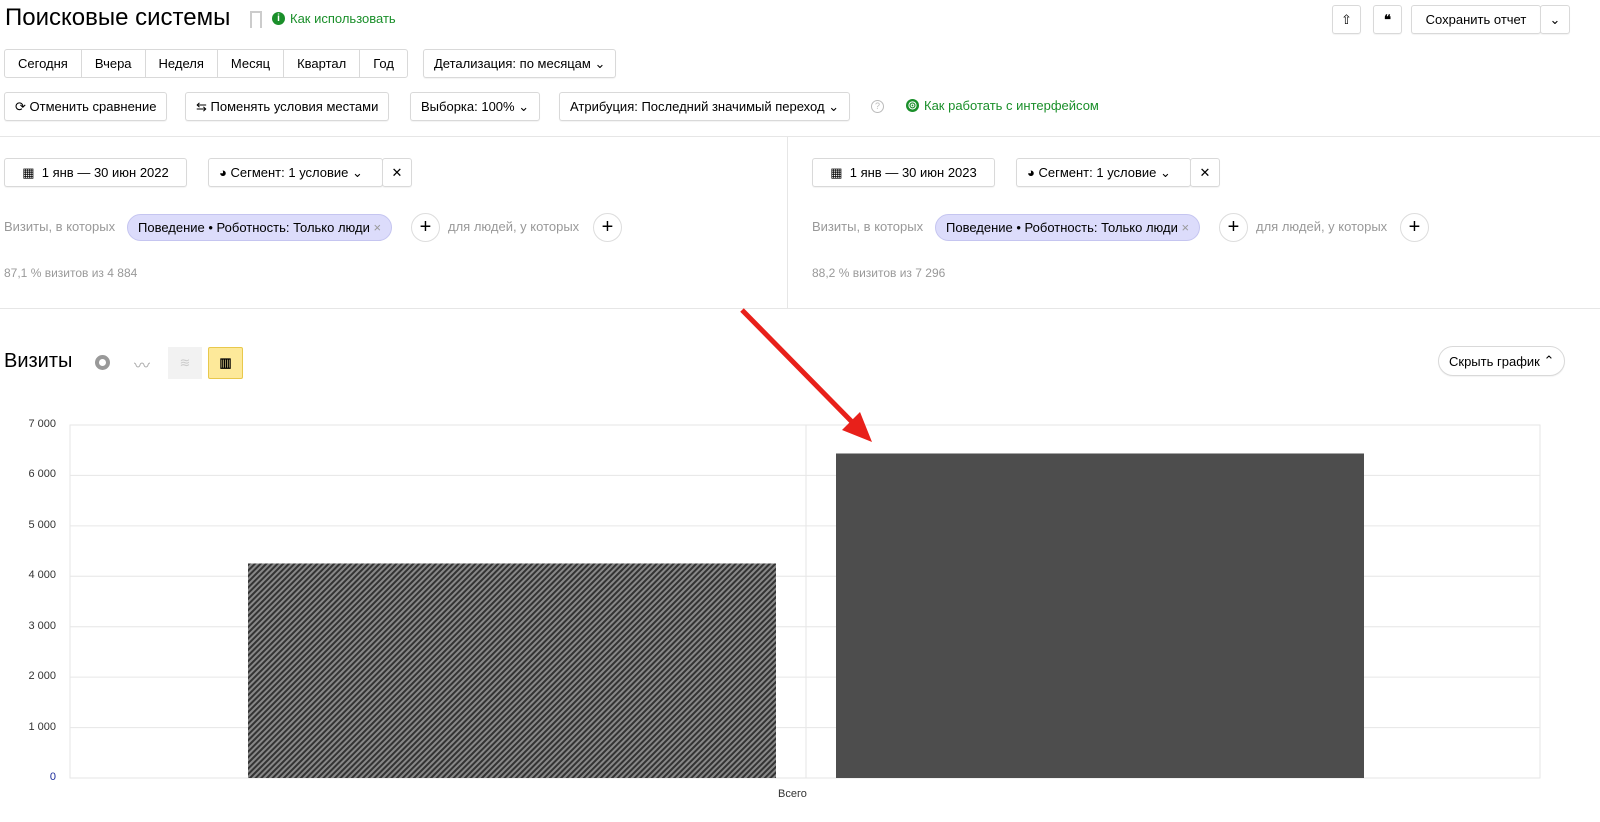 Image resolution: width=1600 pixels, height=822 pixels. Describe the element at coordinates (697, 106) in the screenshot. I see `attribution-label: Атрибуция: Последний значимый переход` at that location.